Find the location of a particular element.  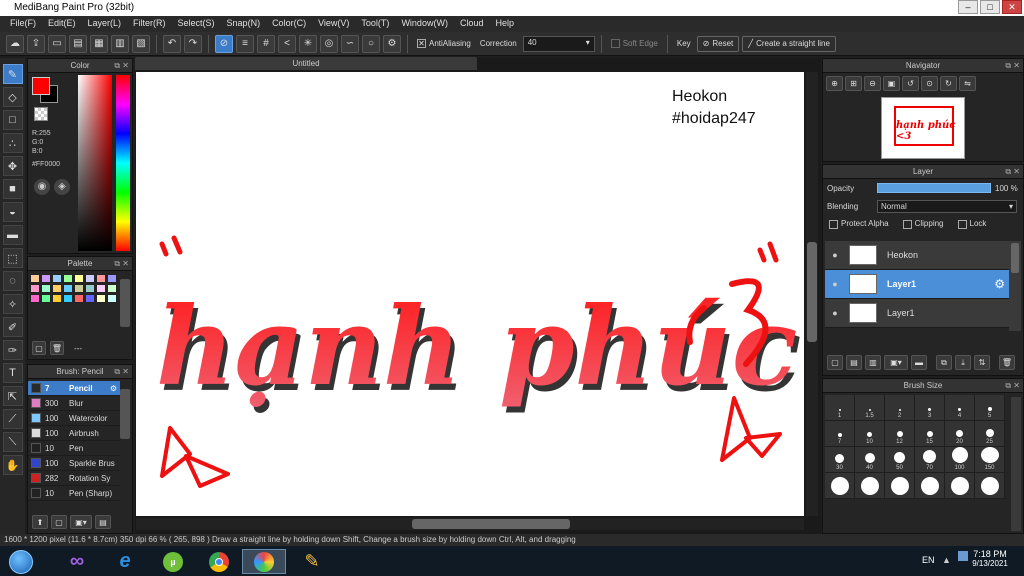

foreground-color-swatch-top is located at coordinates (41, 86).